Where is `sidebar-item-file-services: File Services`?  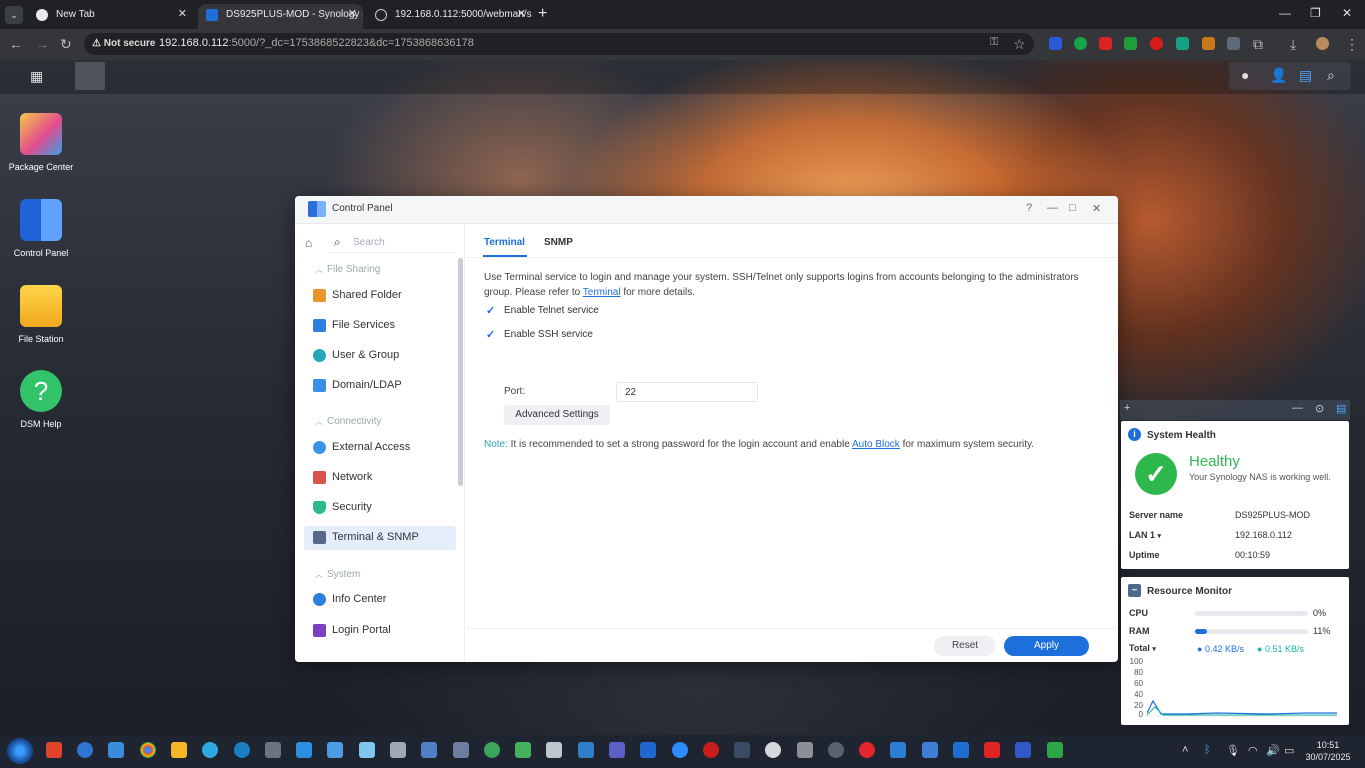
sidebar-item-file-services: File Services is located at coordinates (380, 326).